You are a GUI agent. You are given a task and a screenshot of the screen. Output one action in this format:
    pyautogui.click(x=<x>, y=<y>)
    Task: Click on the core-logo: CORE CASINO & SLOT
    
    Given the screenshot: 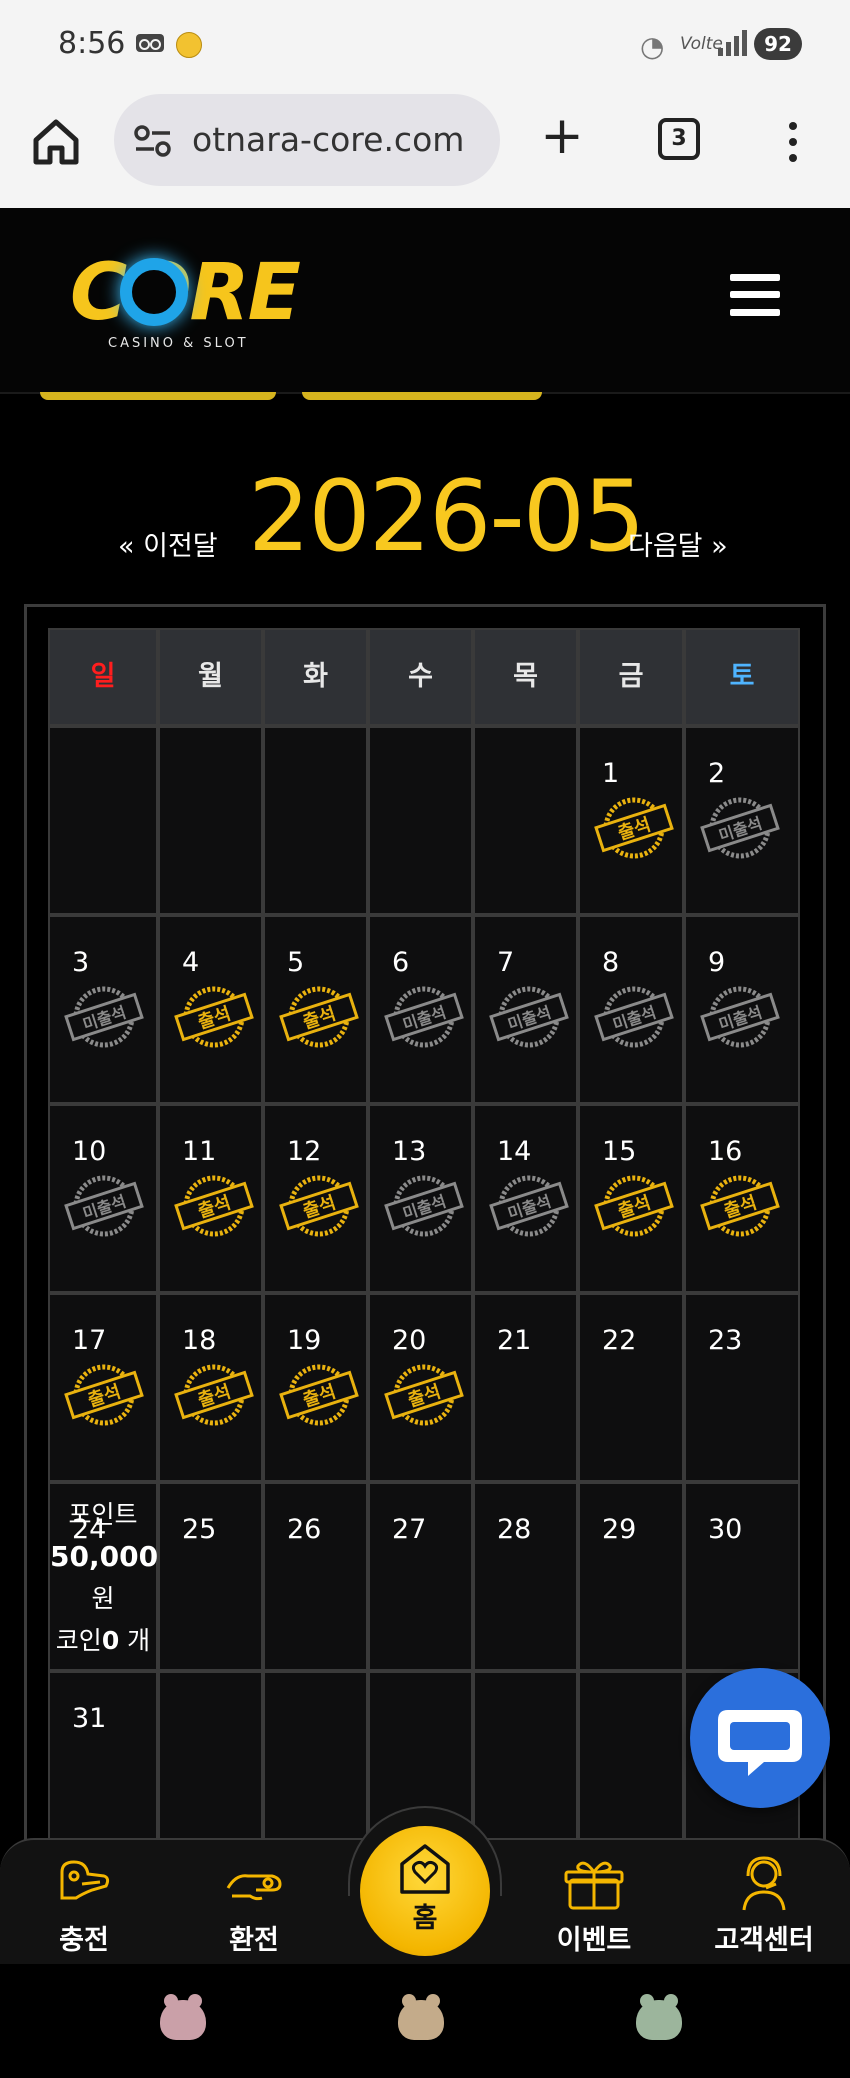 What is the action you would take?
    pyautogui.click(x=183, y=303)
    